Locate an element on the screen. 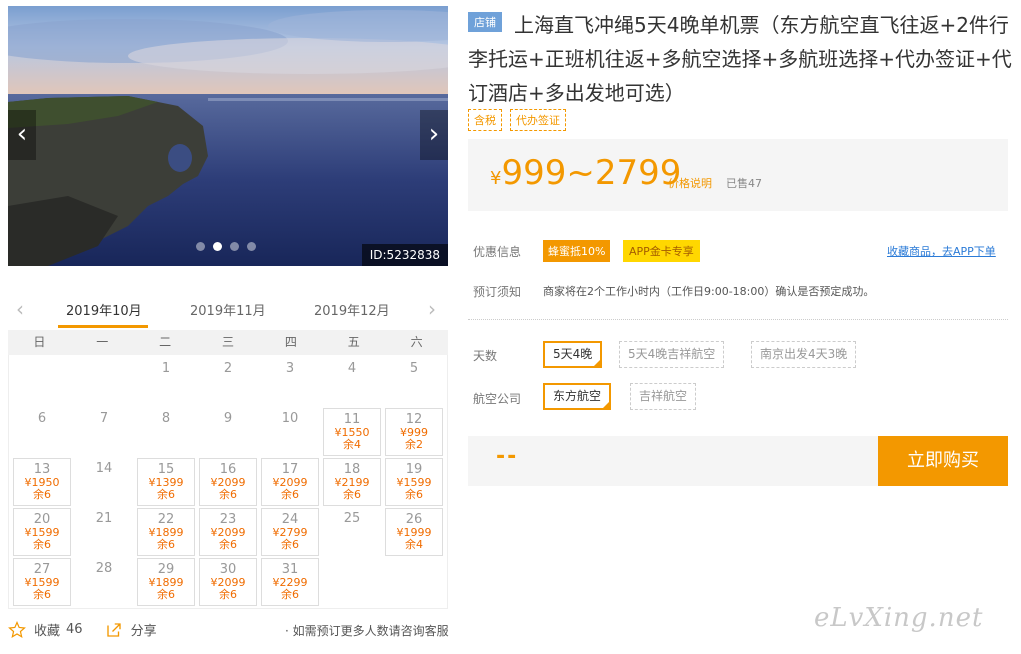 The image size is (1021, 654). calendar-day-cell: 22 ¥1899 余6 is located at coordinates (166, 532).